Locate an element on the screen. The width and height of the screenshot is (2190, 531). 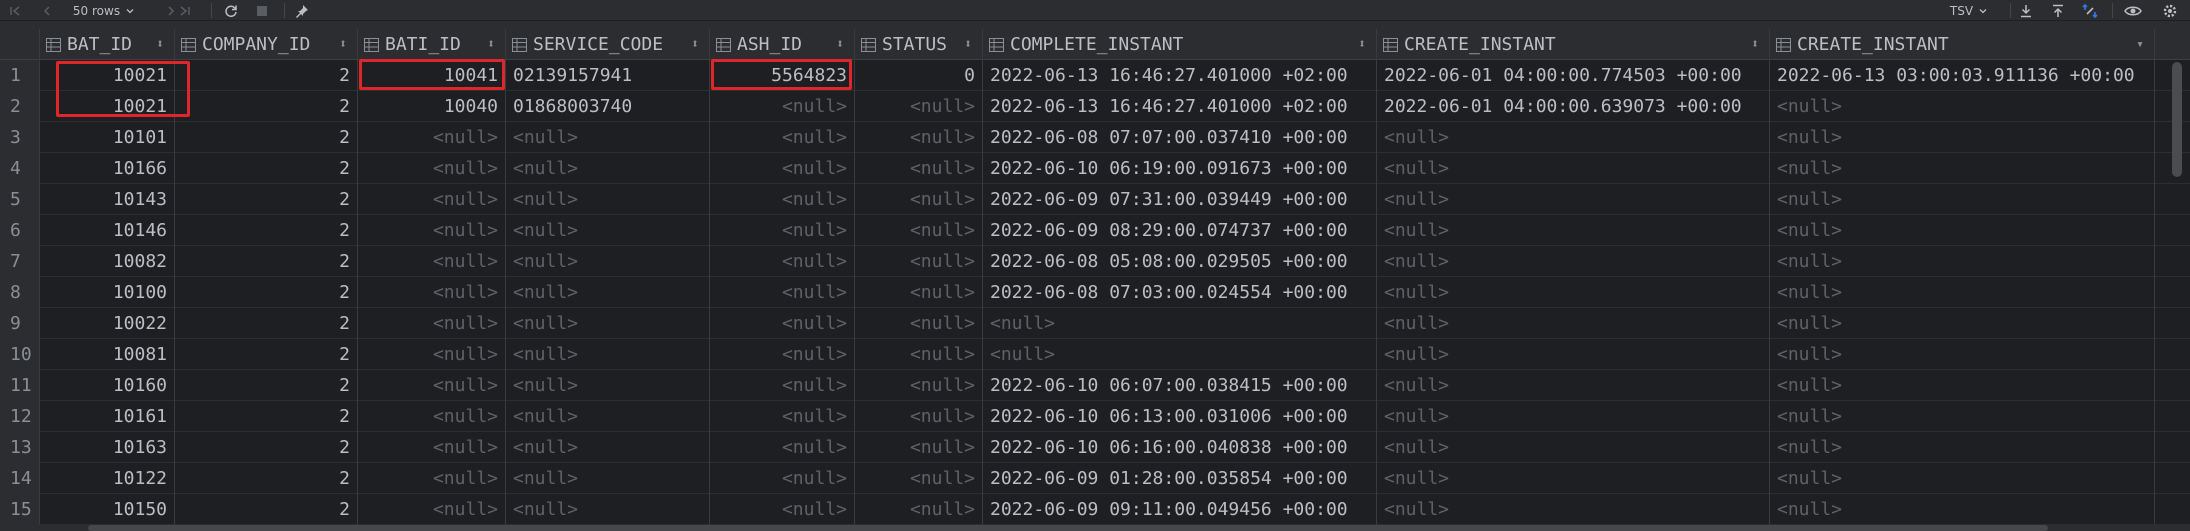
cell-bat-id: 10021 is located at coordinates (107, 75).